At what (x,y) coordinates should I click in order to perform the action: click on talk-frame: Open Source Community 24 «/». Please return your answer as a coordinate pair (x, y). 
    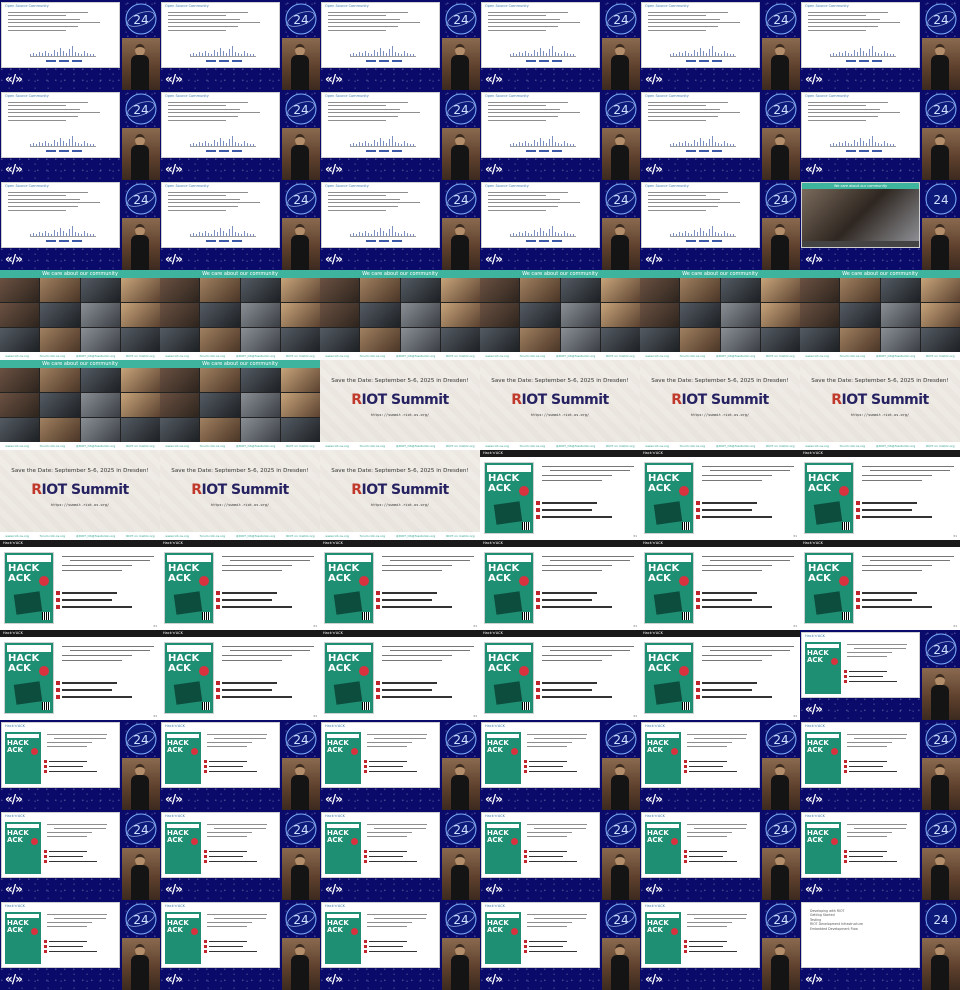
    Looking at the image, I should click on (720, 45).